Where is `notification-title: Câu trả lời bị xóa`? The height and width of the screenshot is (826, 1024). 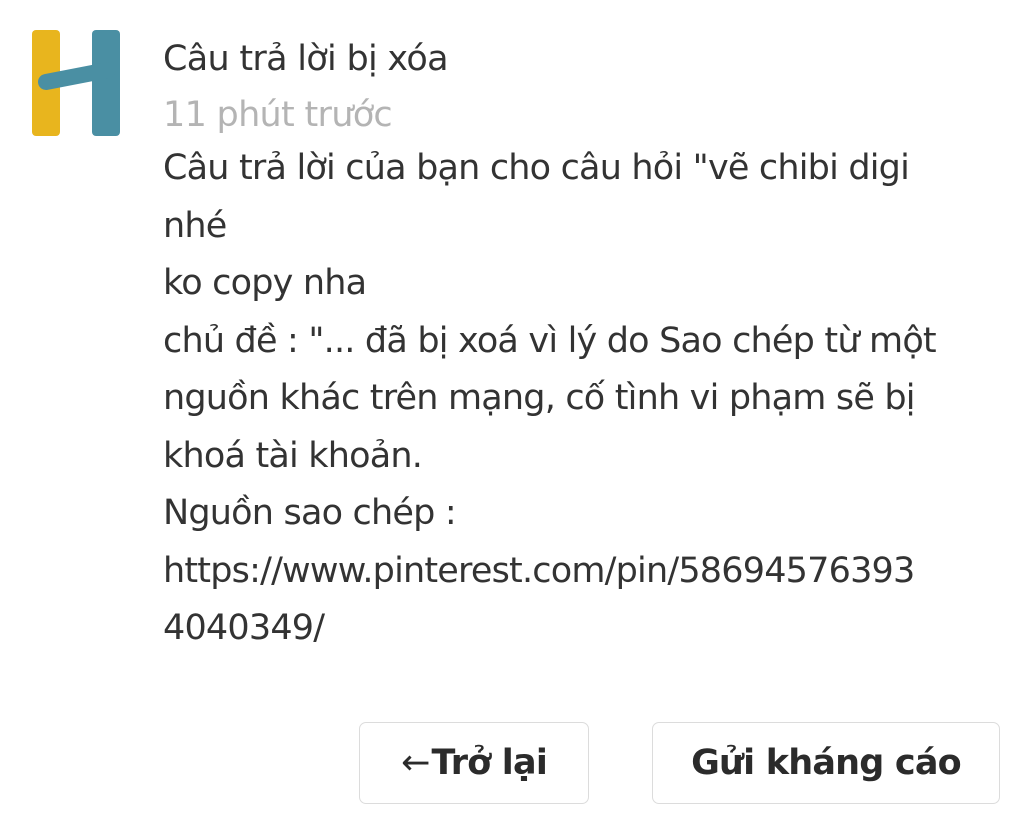
notification-title: Câu trả lời bị xóa is located at coordinates (306, 59).